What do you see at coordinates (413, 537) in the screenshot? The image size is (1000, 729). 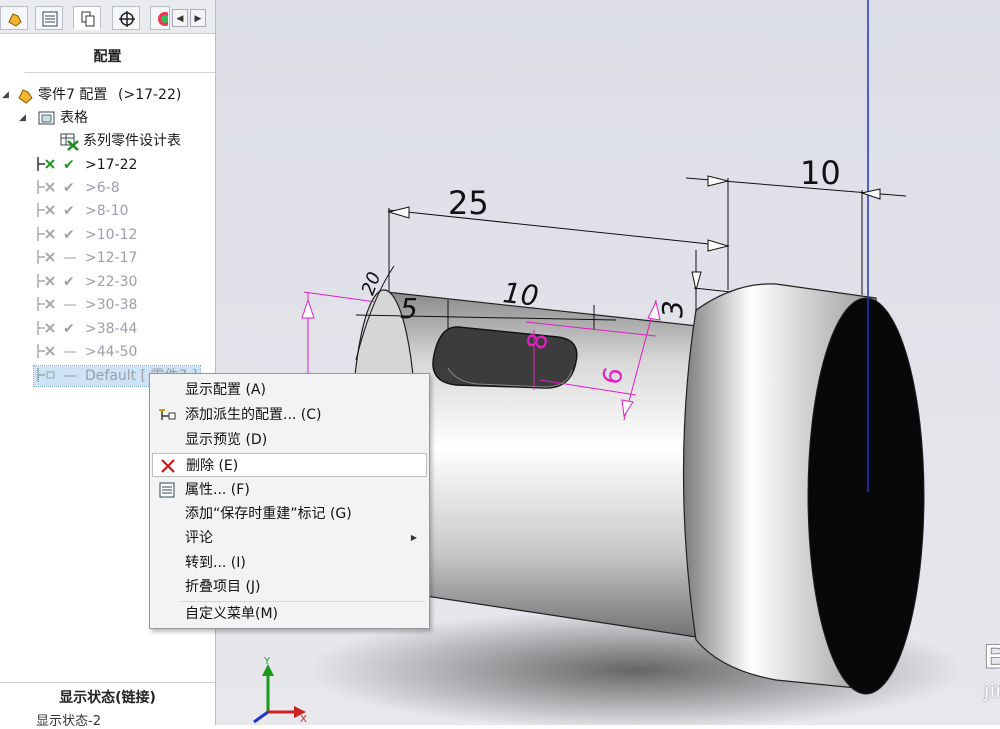 I see `submenu-arrow-icon: ▶` at bounding box center [413, 537].